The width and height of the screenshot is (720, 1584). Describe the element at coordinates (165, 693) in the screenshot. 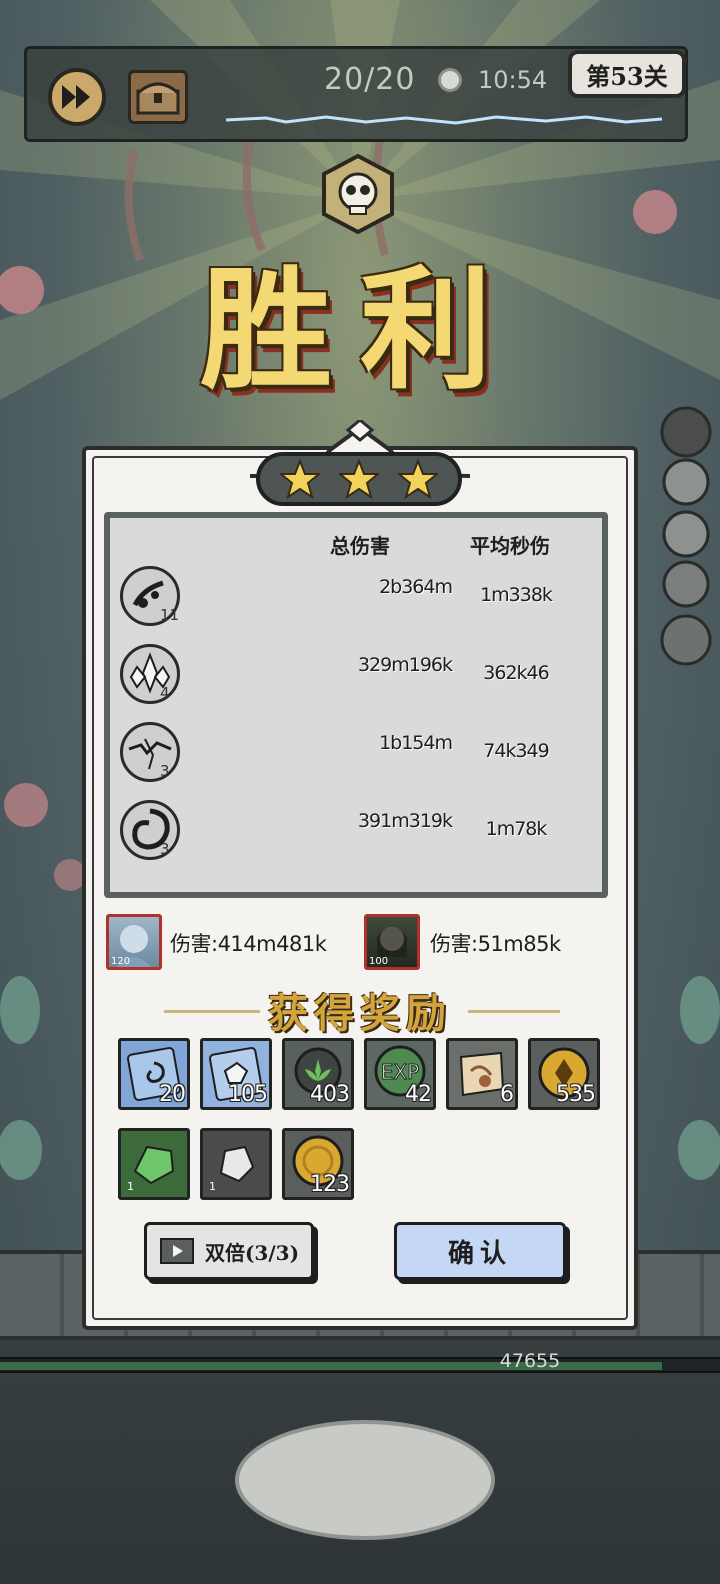

I see `skill-level: 4` at that location.